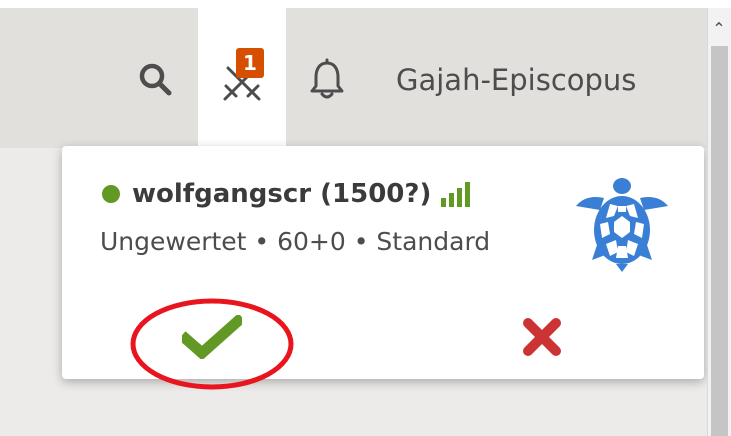 This screenshot has height=436, width=731. What do you see at coordinates (295, 241) in the screenshot?
I see `challenge-details: Ungewertet • 60+0 • Standard` at bounding box center [295, 241].